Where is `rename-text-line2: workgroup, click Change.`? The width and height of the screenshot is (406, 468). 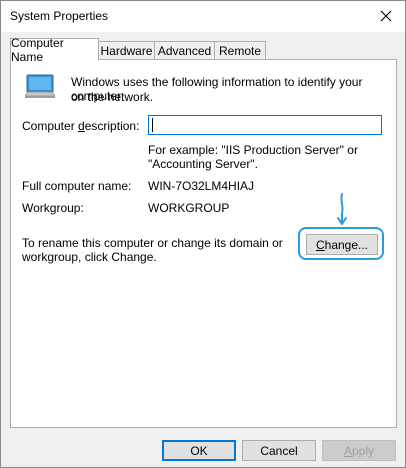
rename-text-line2: workgroup, click Change. is located at coordinates (89, 257).